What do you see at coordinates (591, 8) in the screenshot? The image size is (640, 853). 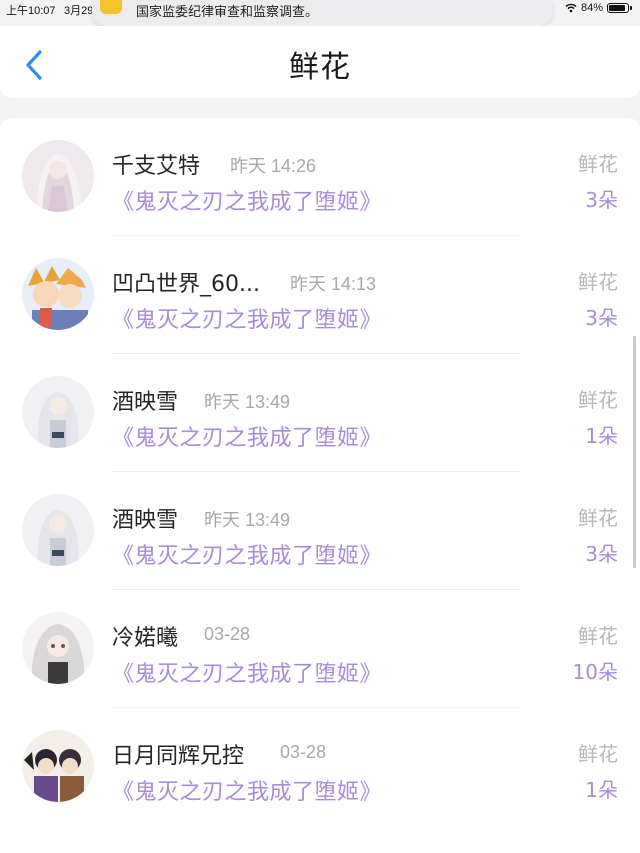 I see `battery-percent: 84%` at bounding box center [591, 8].